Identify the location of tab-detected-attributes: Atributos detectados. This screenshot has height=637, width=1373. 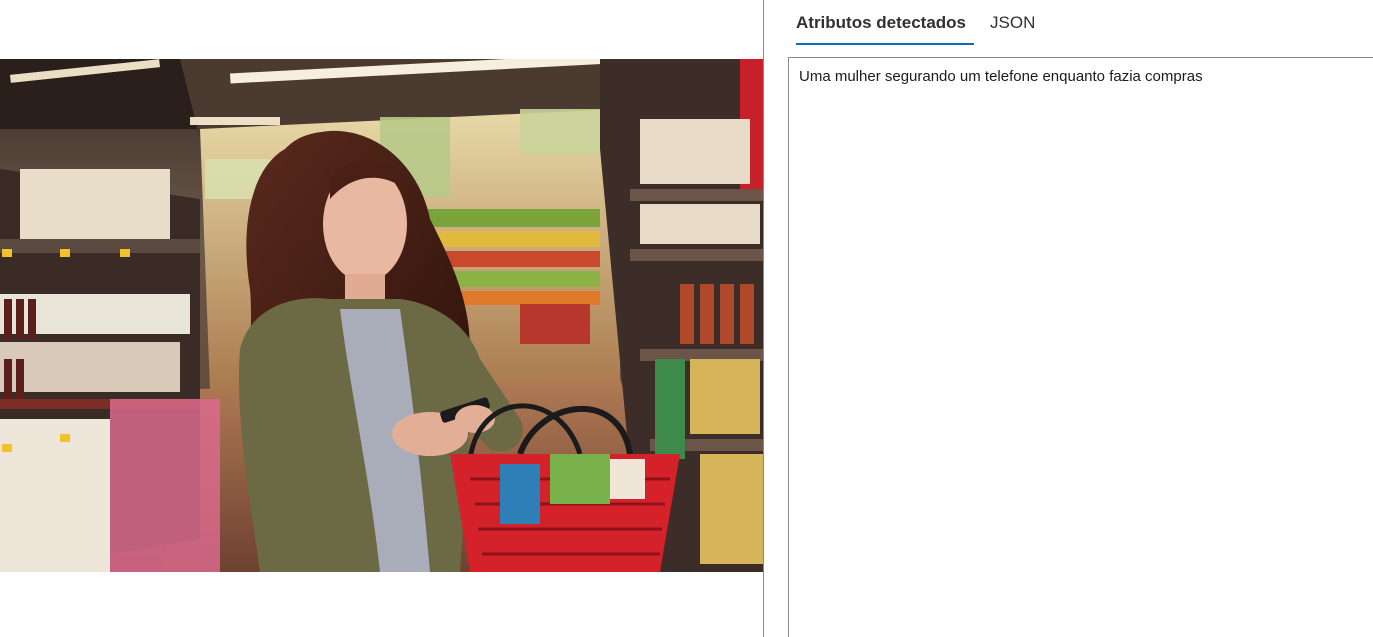
(881, 23).